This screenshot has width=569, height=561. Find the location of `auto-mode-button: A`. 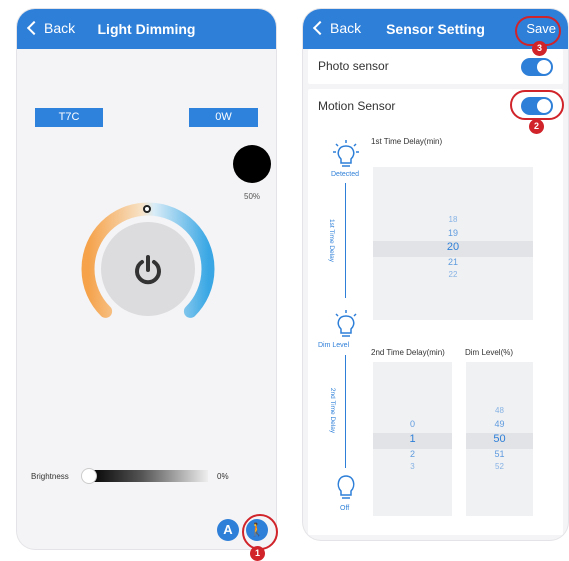

auto-mode-button: A is located at coordinates (228, 530).